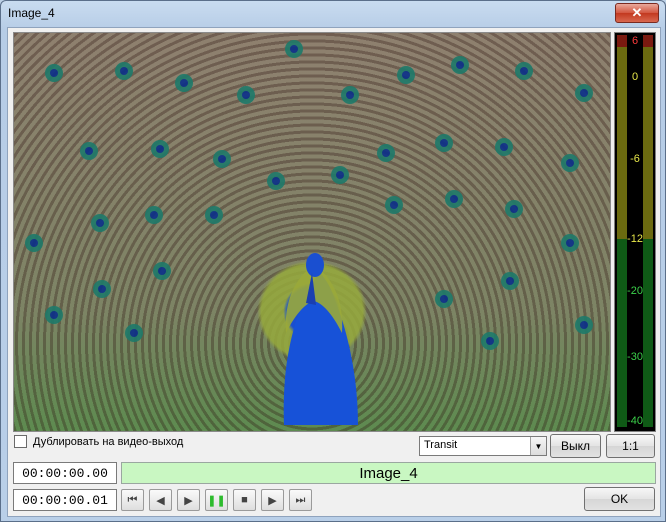  I want to click on transition-select: Transit ▼, so click(483, 446).